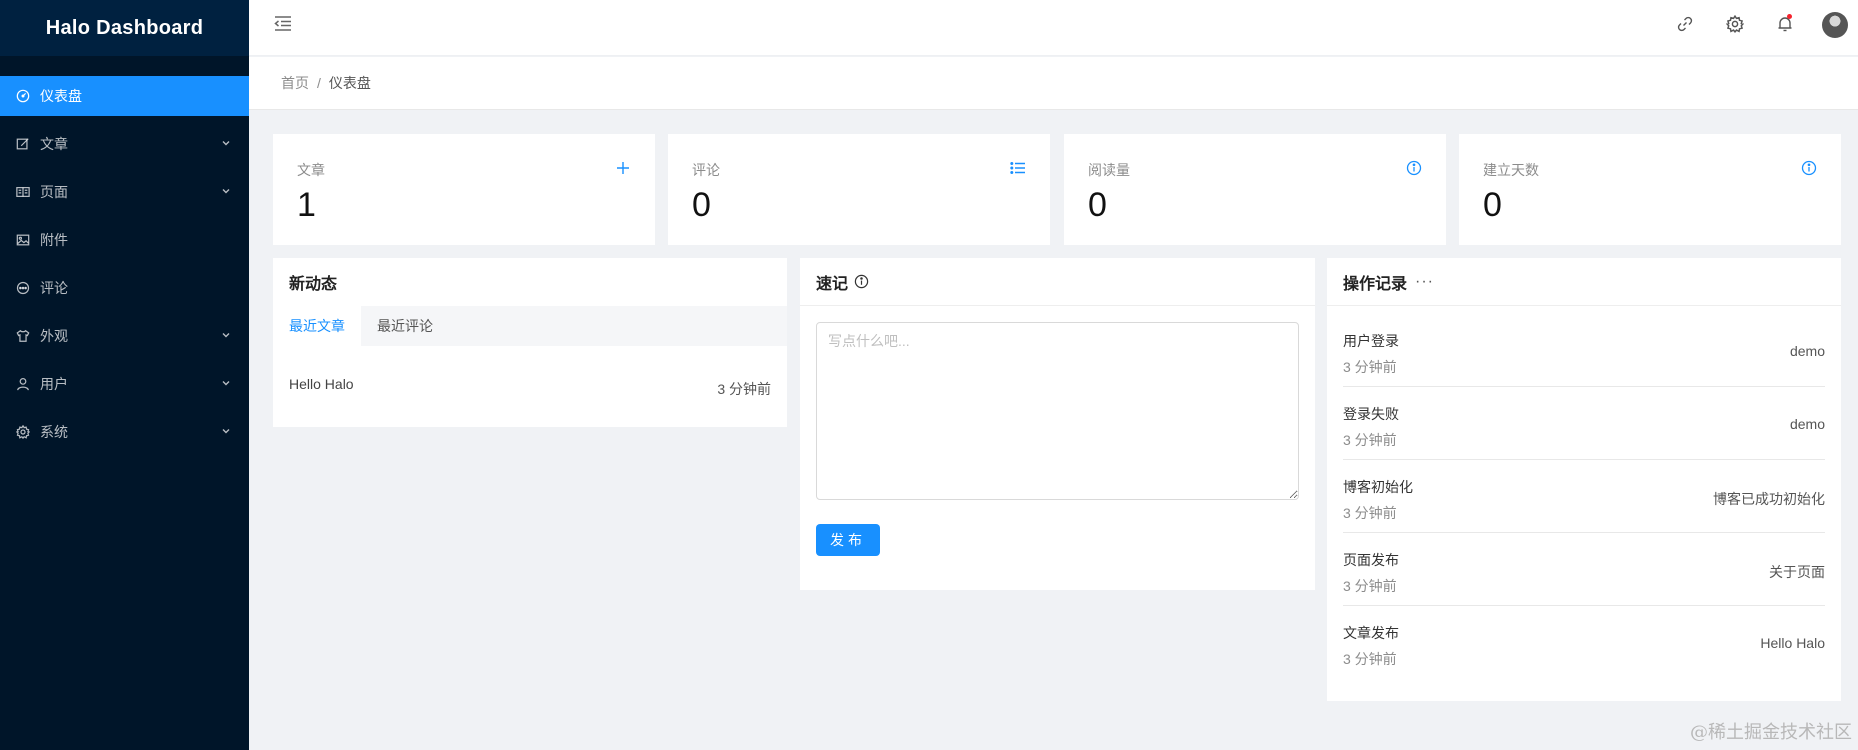 This screenshot has height=750, width=1858. What do you see at coordinates (349, 83) in the screenshot?
I see `breadcrumb-current: 仪表盘` at bounding box center [349, 83].